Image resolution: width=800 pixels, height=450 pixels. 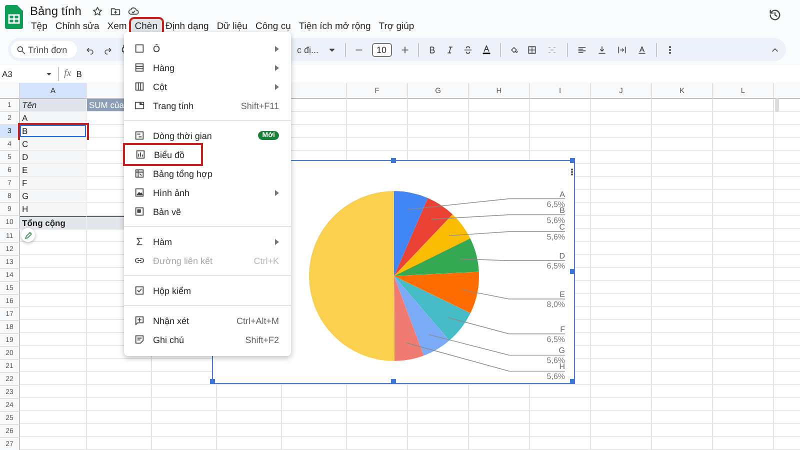 I want to click on search-icon, so click(x=21, y=50).